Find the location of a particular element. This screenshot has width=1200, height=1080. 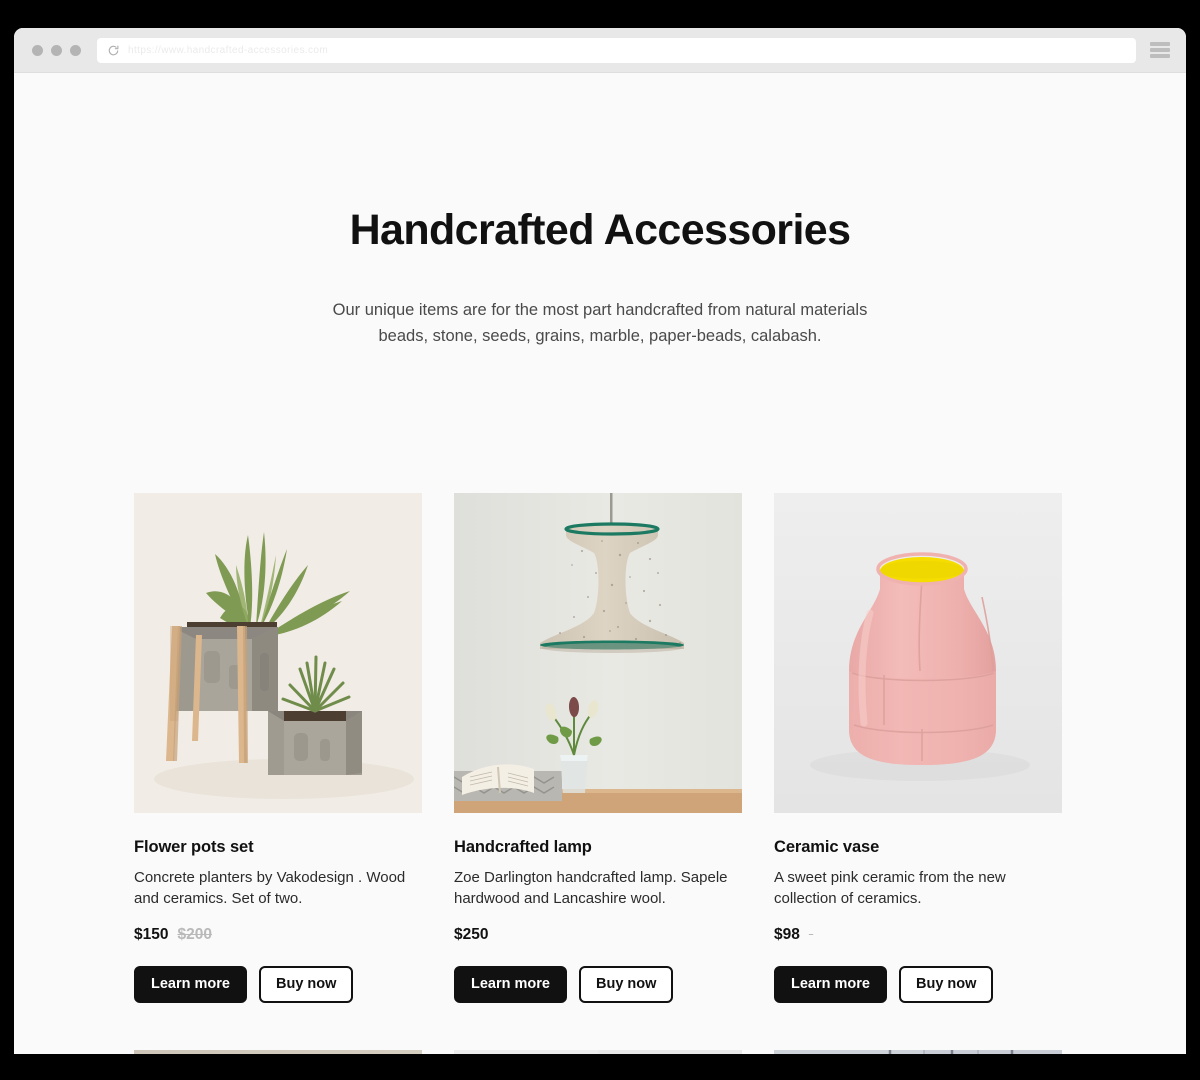

product-name: Ceramic vase is located at coordinates (827, 847).